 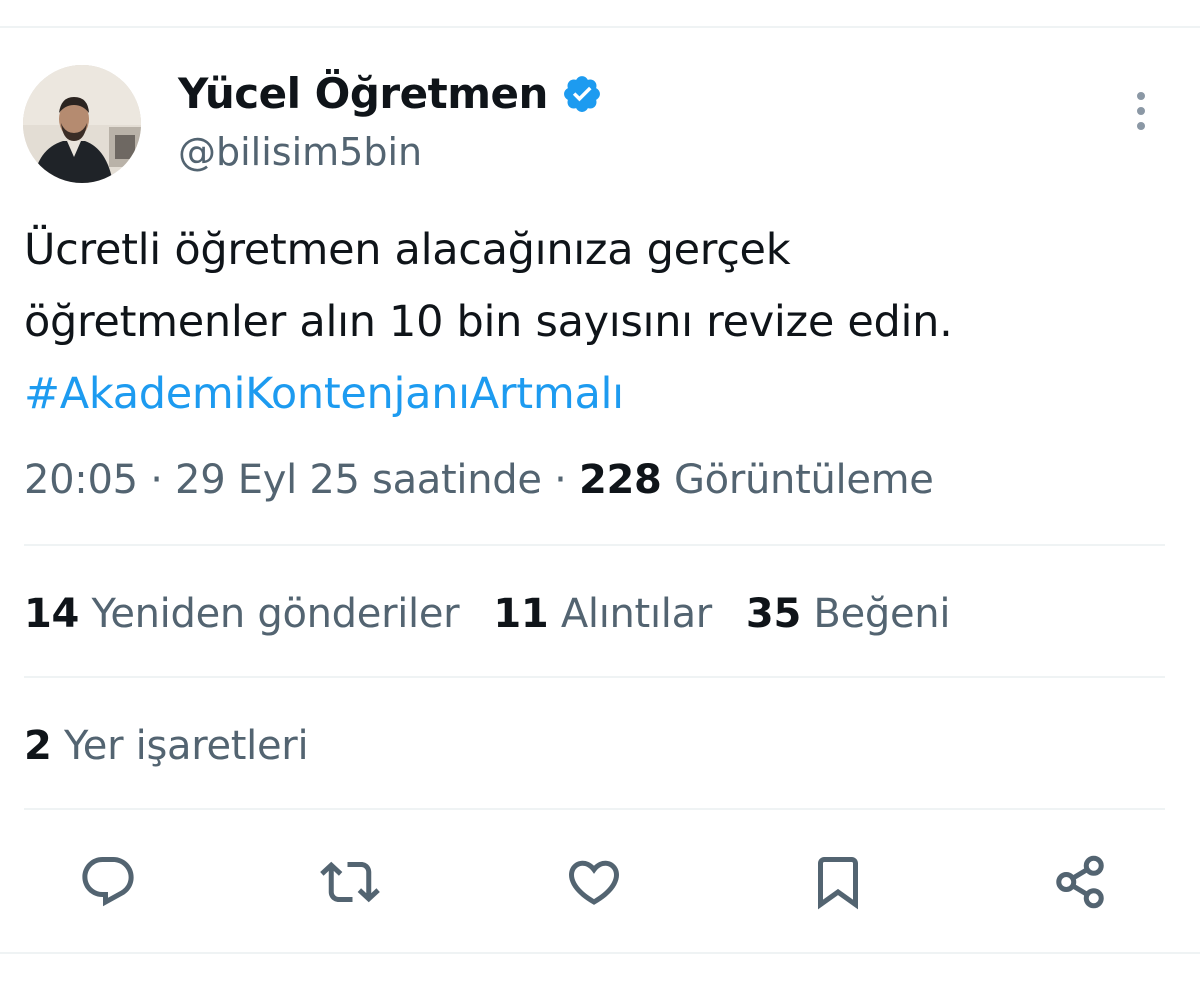 I want to click on verified-badge-icon, so click(x=582, y=94).